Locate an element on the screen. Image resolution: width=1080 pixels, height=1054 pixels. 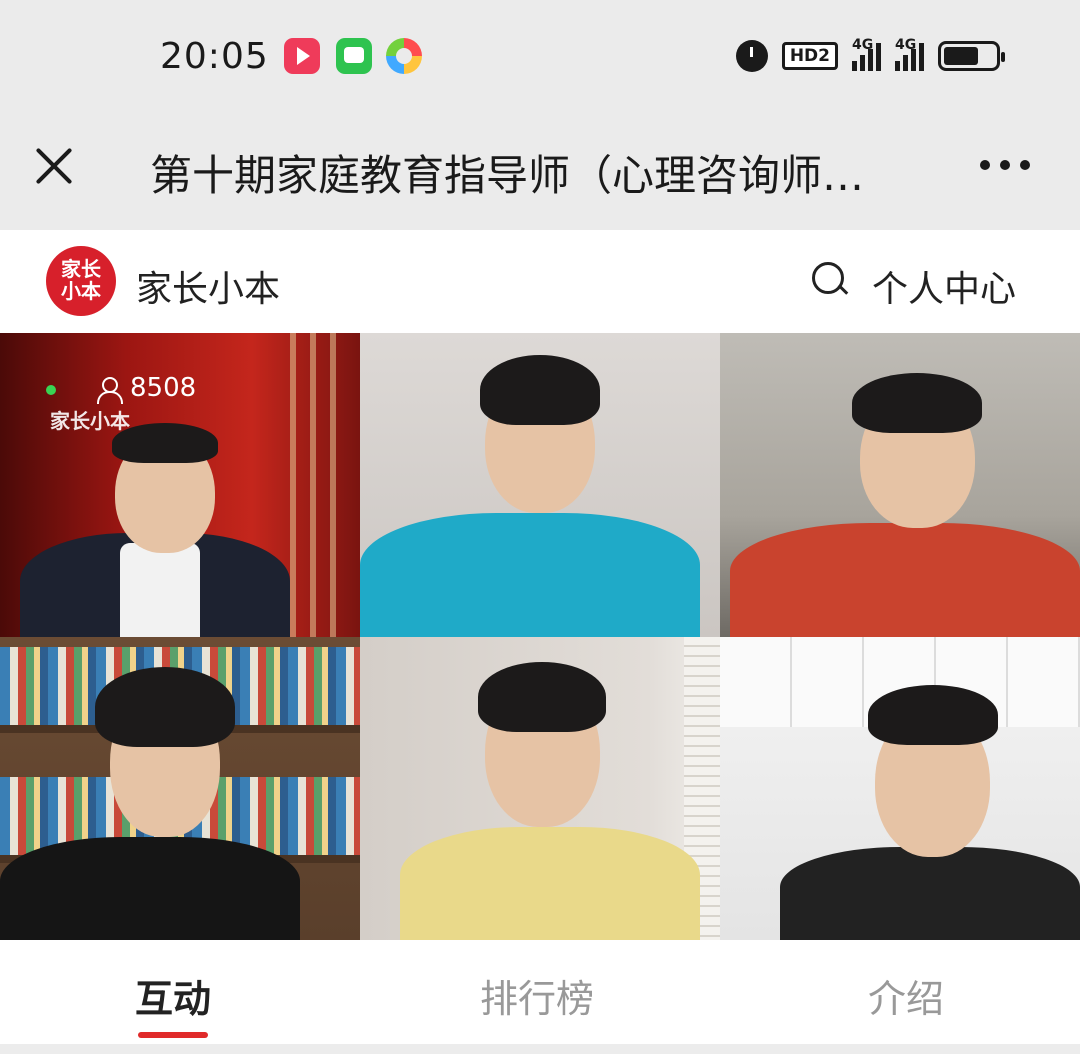
battery-icon is located at coordinates (971, 56).